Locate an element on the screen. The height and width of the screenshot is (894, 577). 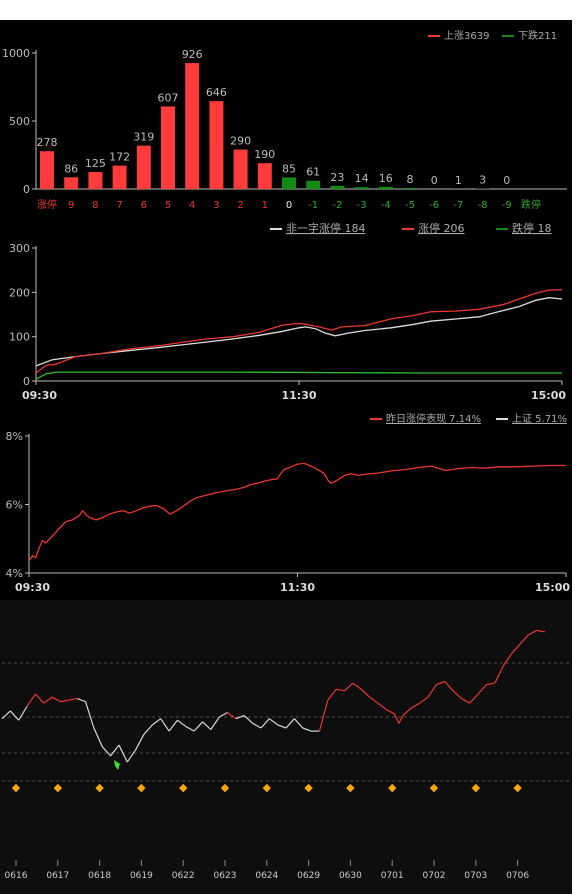
x-tick-label: -6 is located at coordinates (434, 205).